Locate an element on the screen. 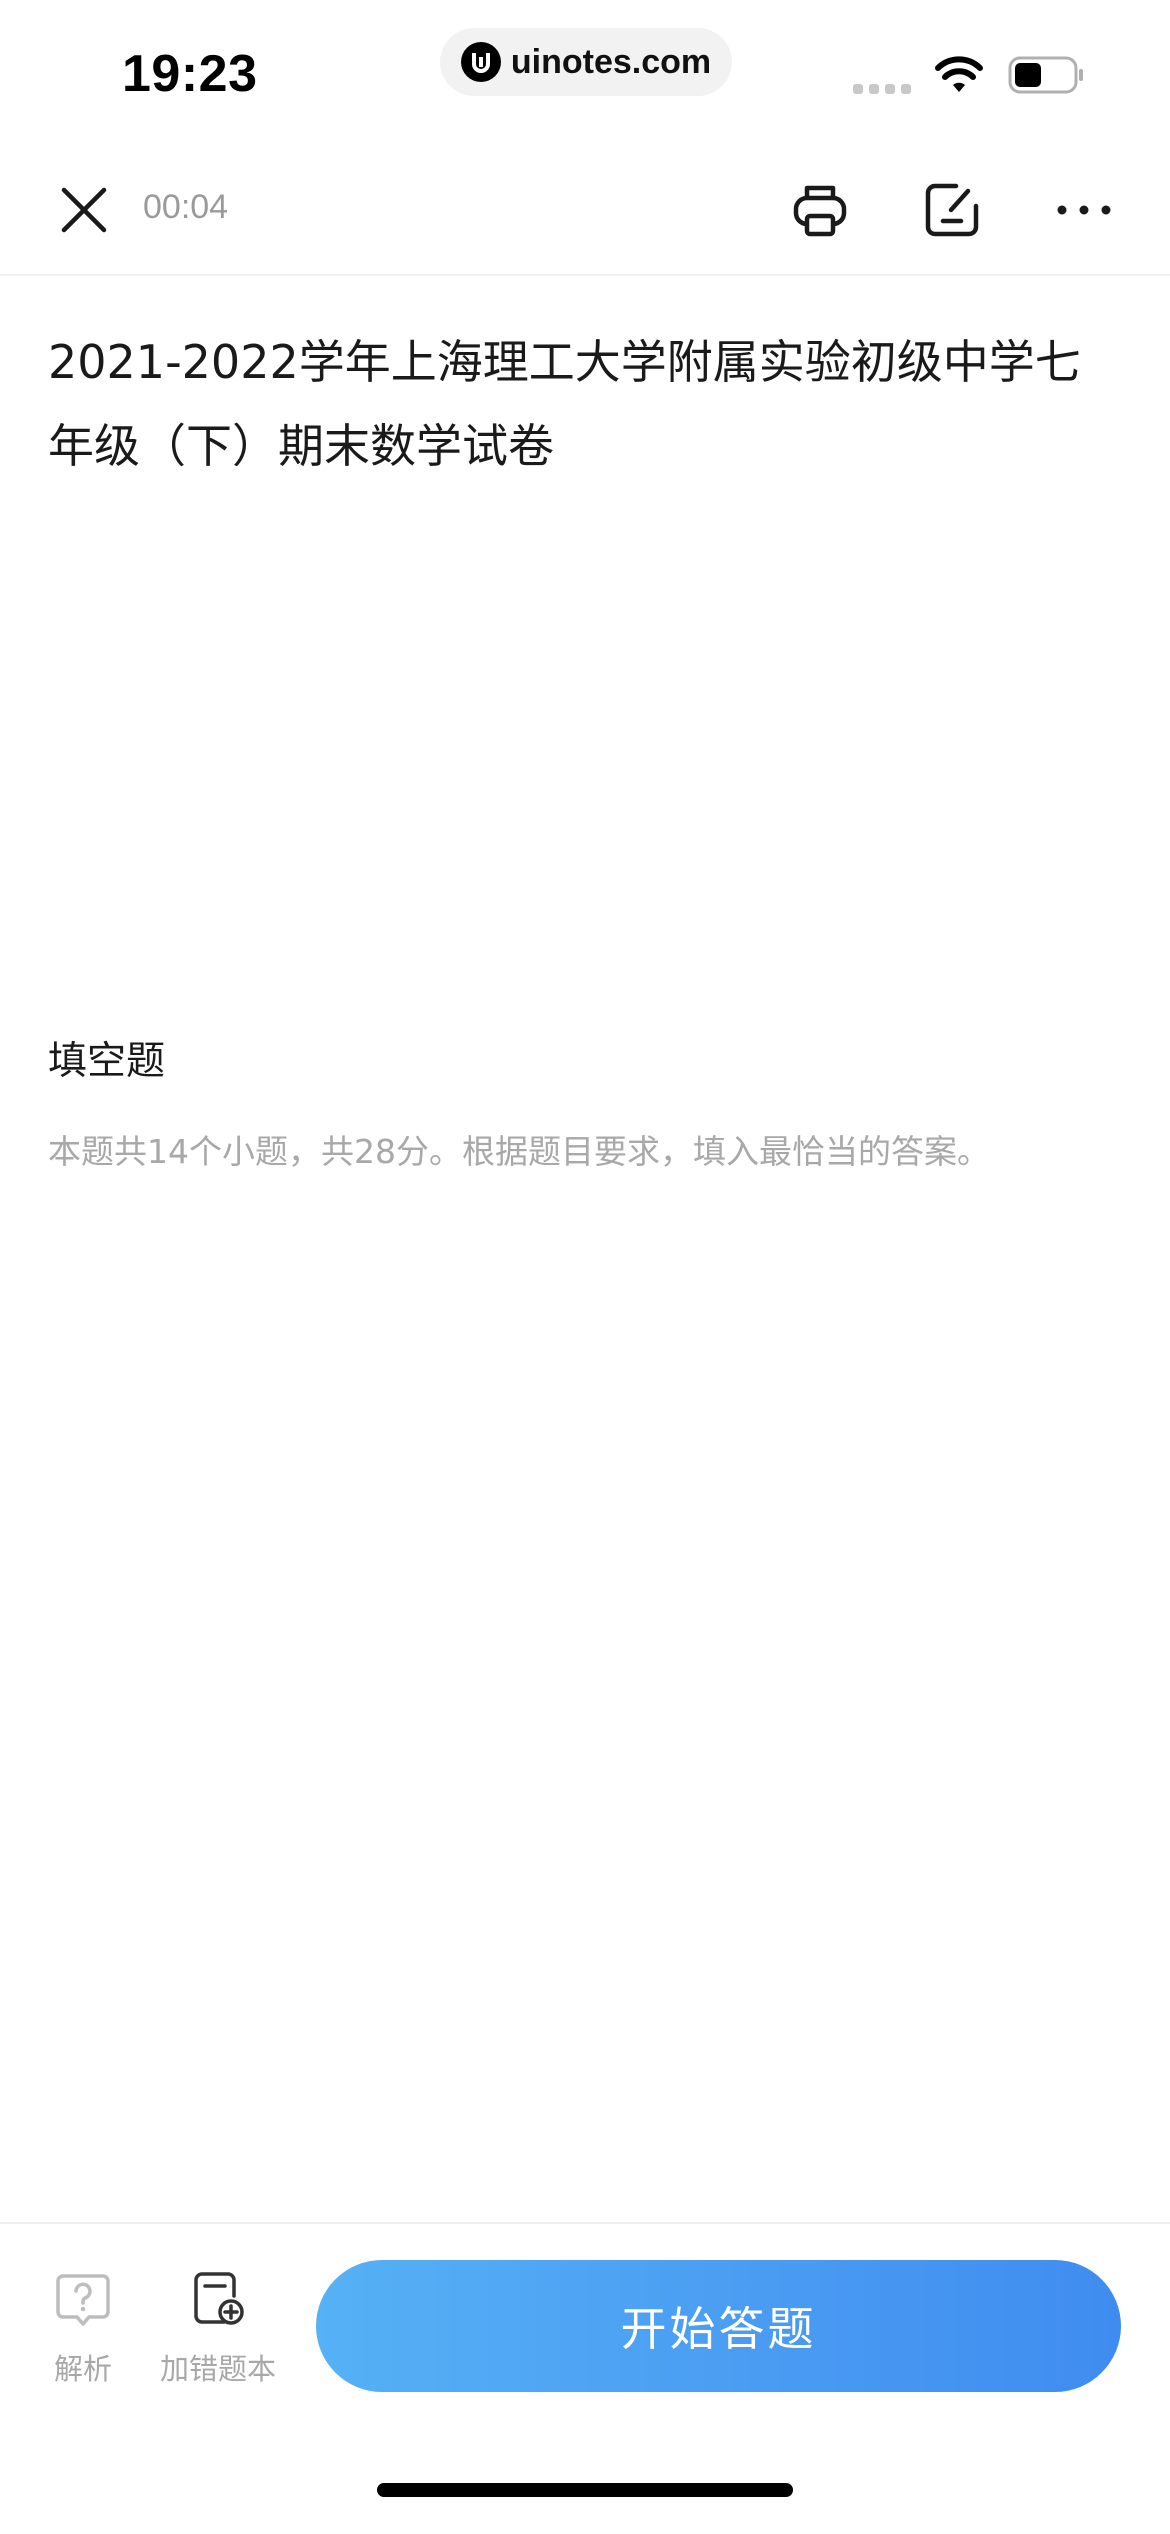  home-indicator is located at coordinates (585, 2490).